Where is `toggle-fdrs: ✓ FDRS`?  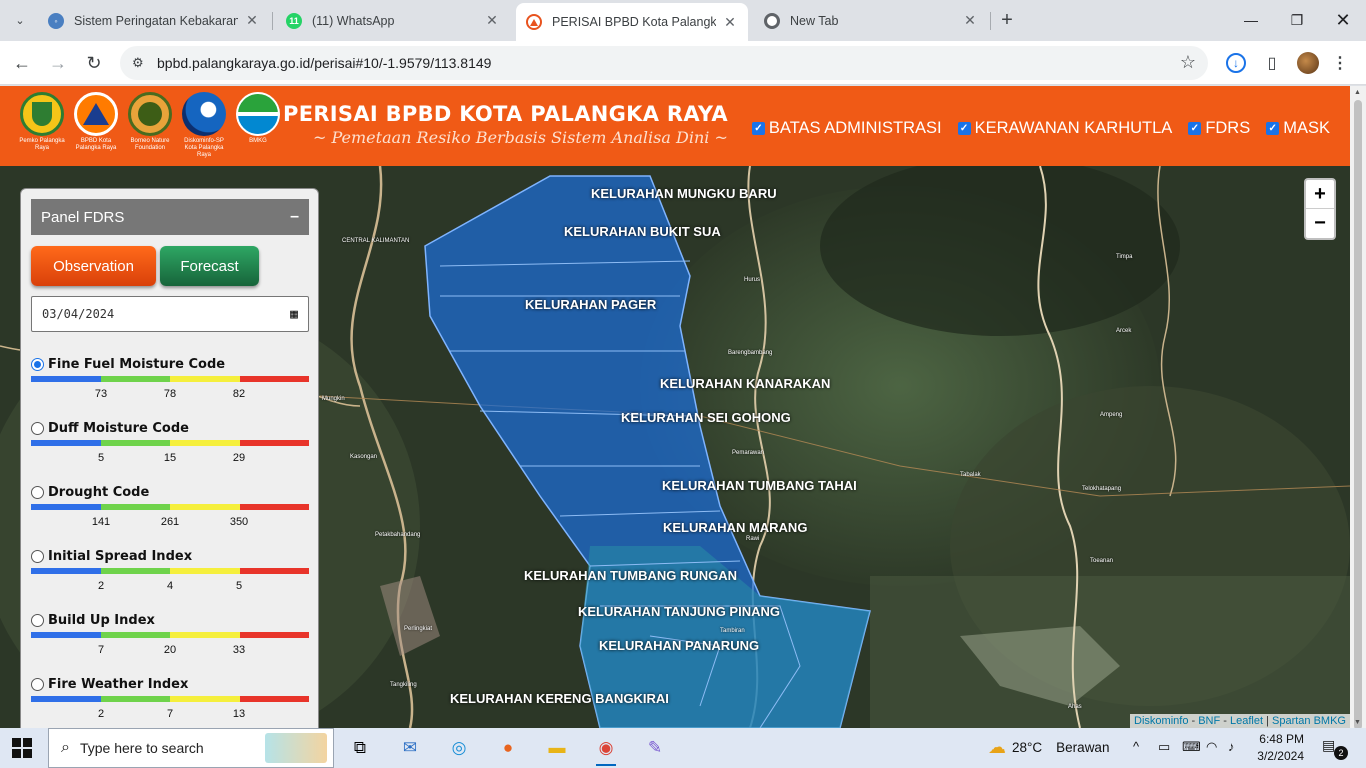 toggle-fdrs: ✓ FDRS is located at coordinates (1219, 128).